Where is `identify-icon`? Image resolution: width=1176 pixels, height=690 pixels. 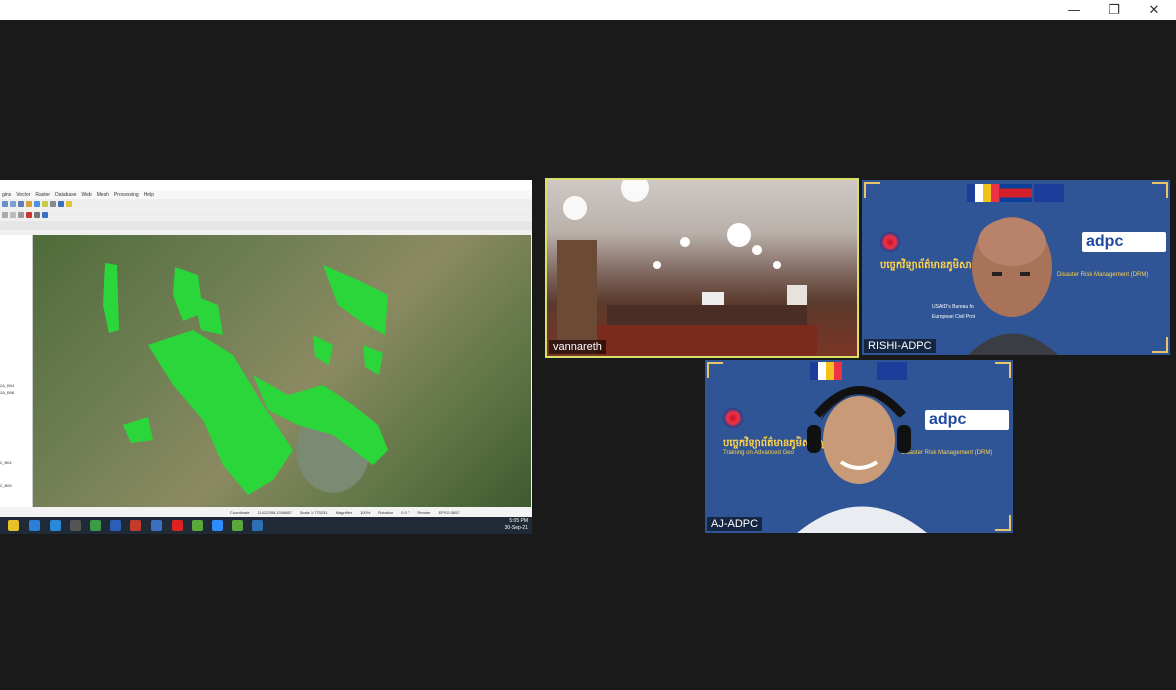
identify-icon is located at coordinates (45, 203).